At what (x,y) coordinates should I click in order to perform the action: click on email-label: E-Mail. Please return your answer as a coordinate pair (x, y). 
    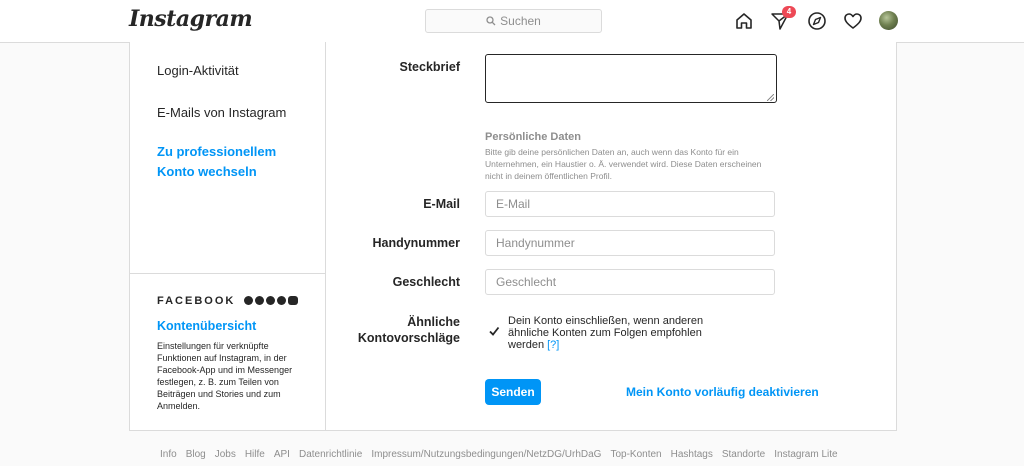
    Looking at the image, I should click on (441, 204).